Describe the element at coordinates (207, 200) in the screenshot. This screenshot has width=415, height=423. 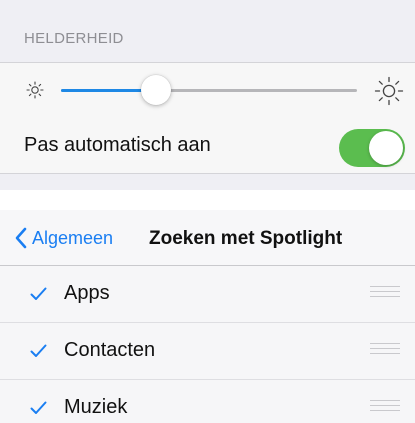
I see `divider-gap` at that location.